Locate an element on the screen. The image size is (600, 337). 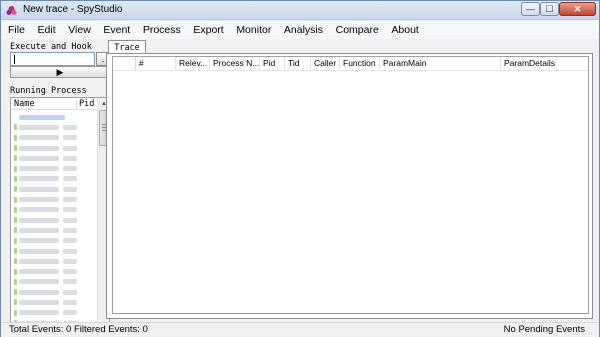
maximize-button: ☐ is located at coordinates (549, 9).